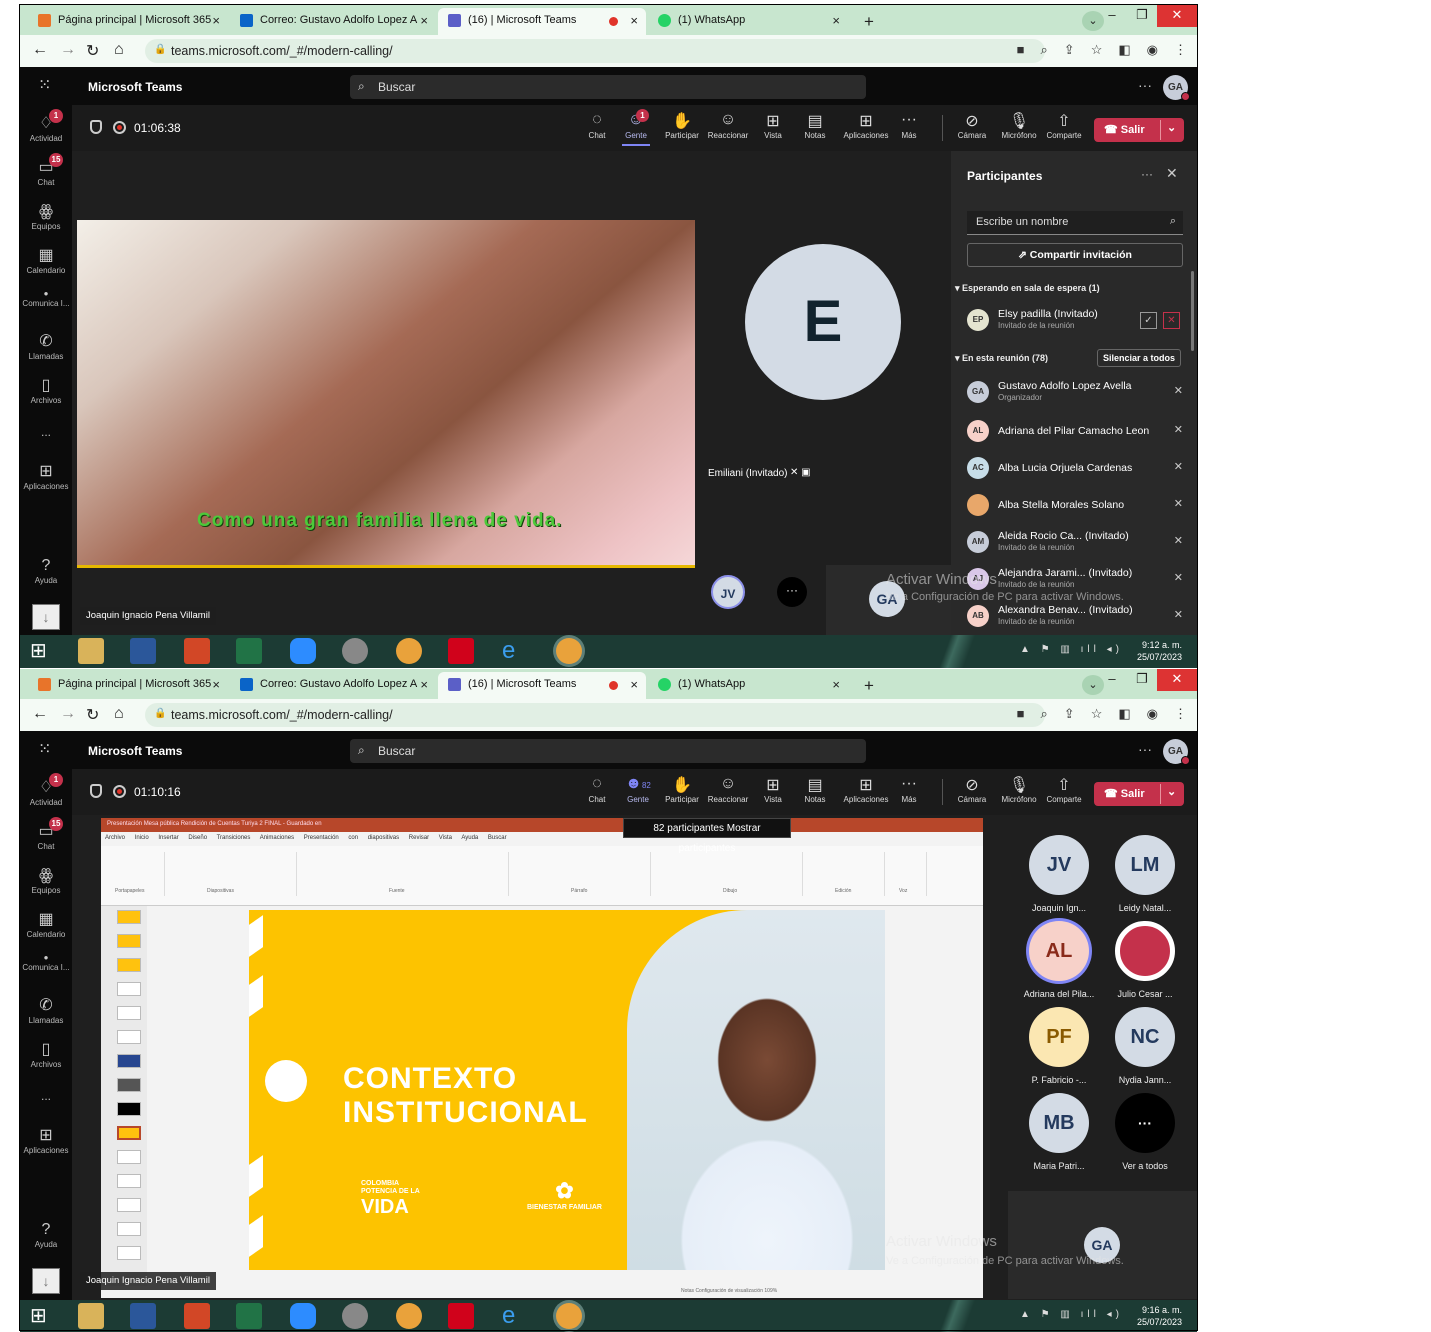 This screenshot has height=1332, width=1431. What do you see at coordinates (1142, 680) in the screenshot?
I see `maximize-icon: ❐` at bounding box center [1142, 680].